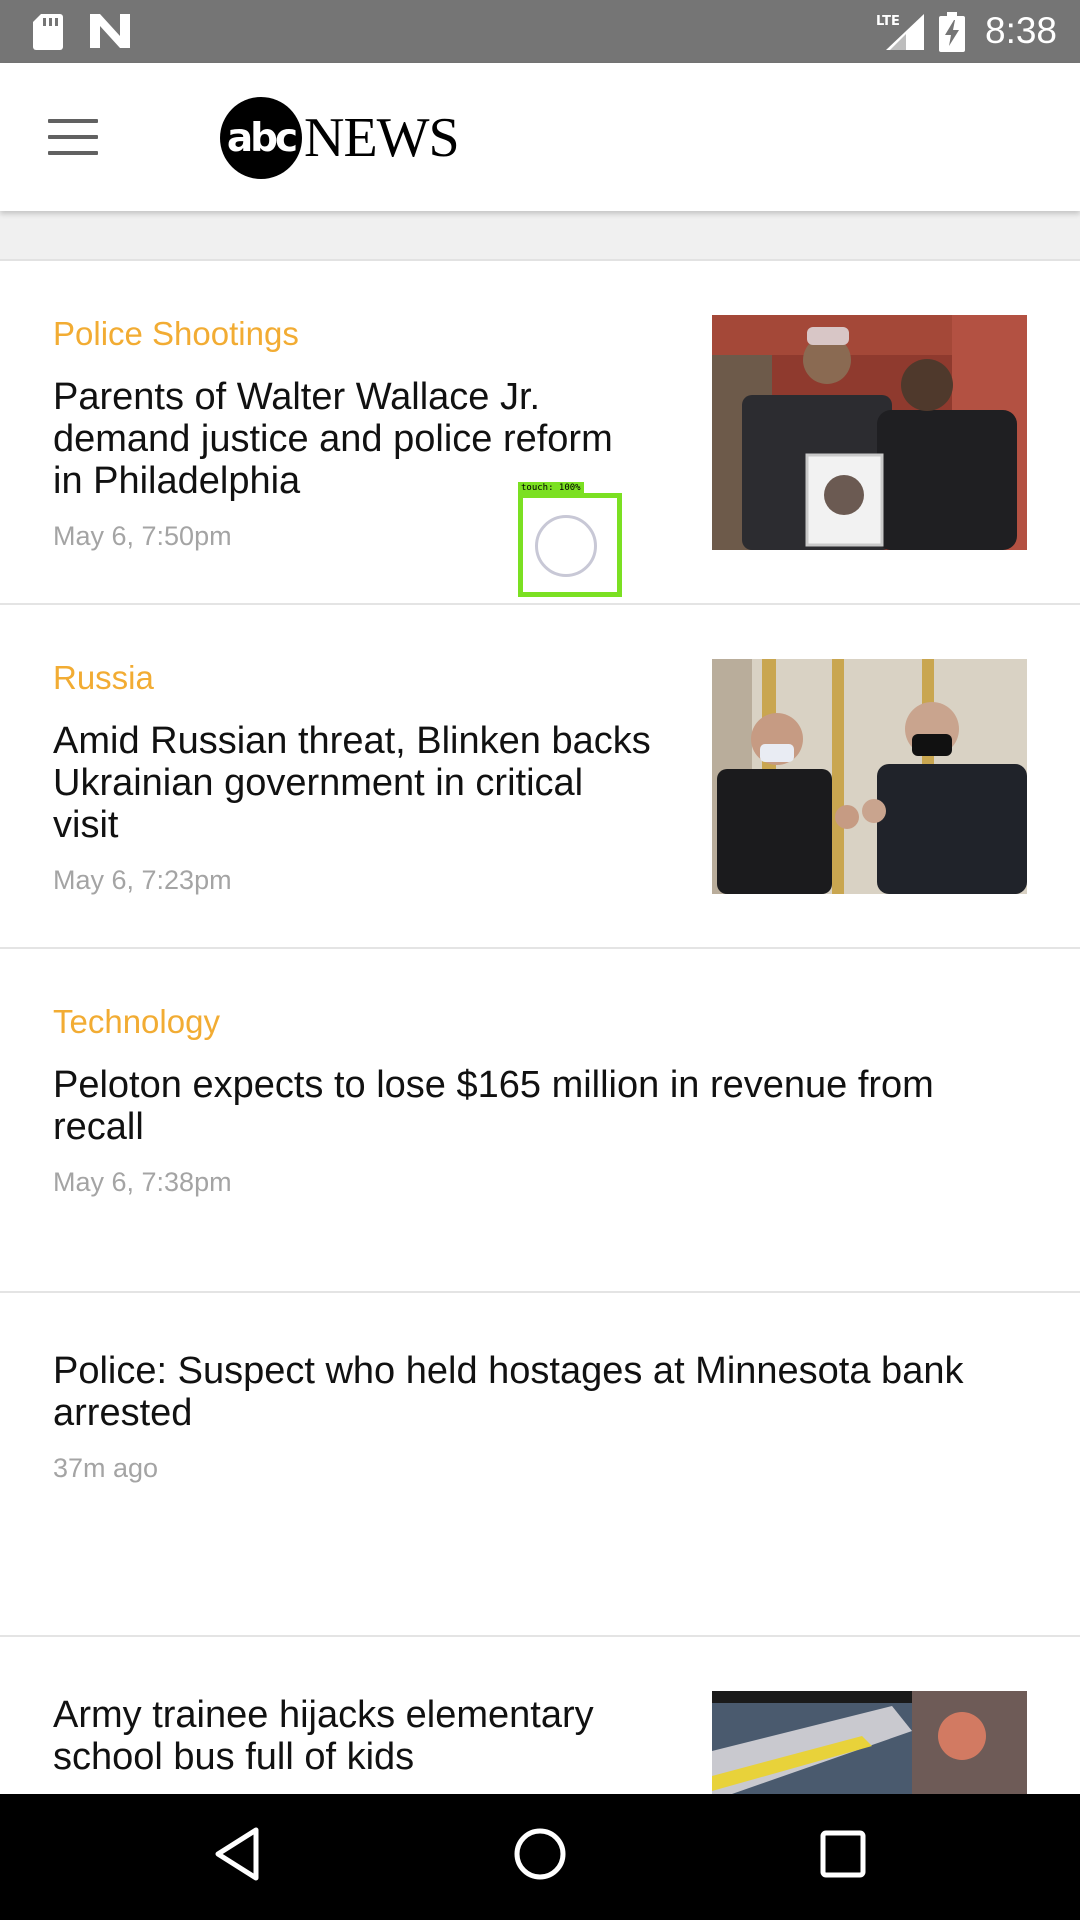 Image resolution: width=1080 pixels, height=1920 pixels. I want to click on recents-icon, so click(843, 1854).